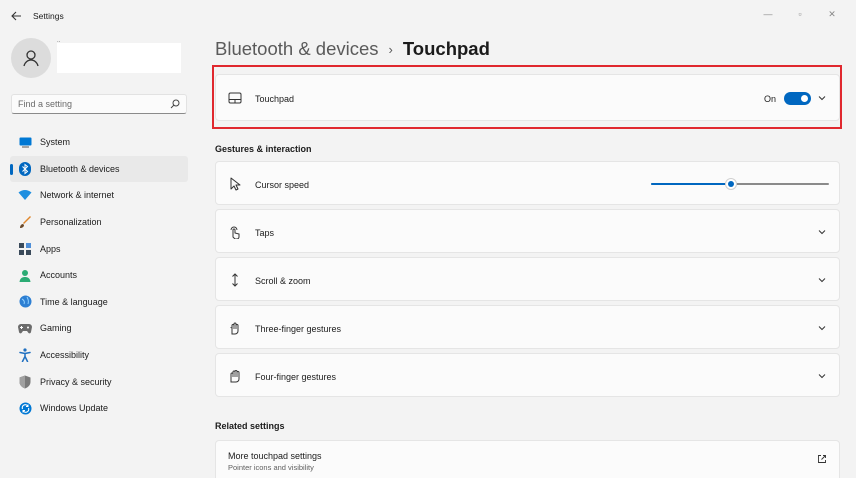  Describe the element at coordinates (25, 408) in the screenshot. I see `update-icon` at that location.